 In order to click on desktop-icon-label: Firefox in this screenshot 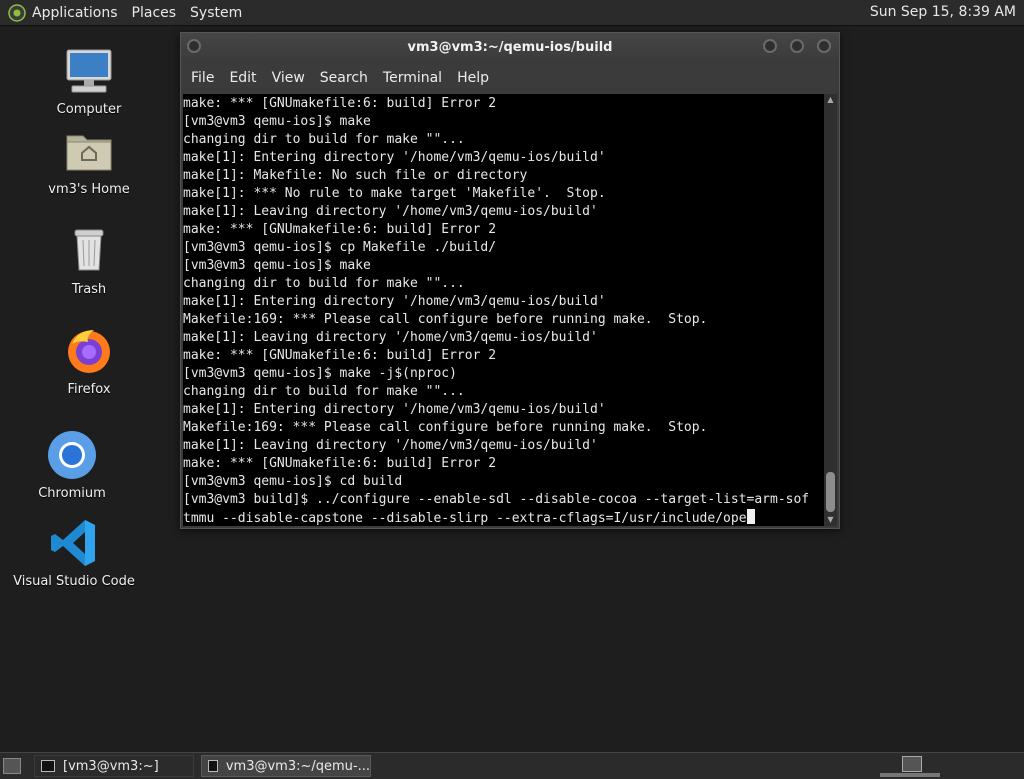, I will do `click(89, 389)`.